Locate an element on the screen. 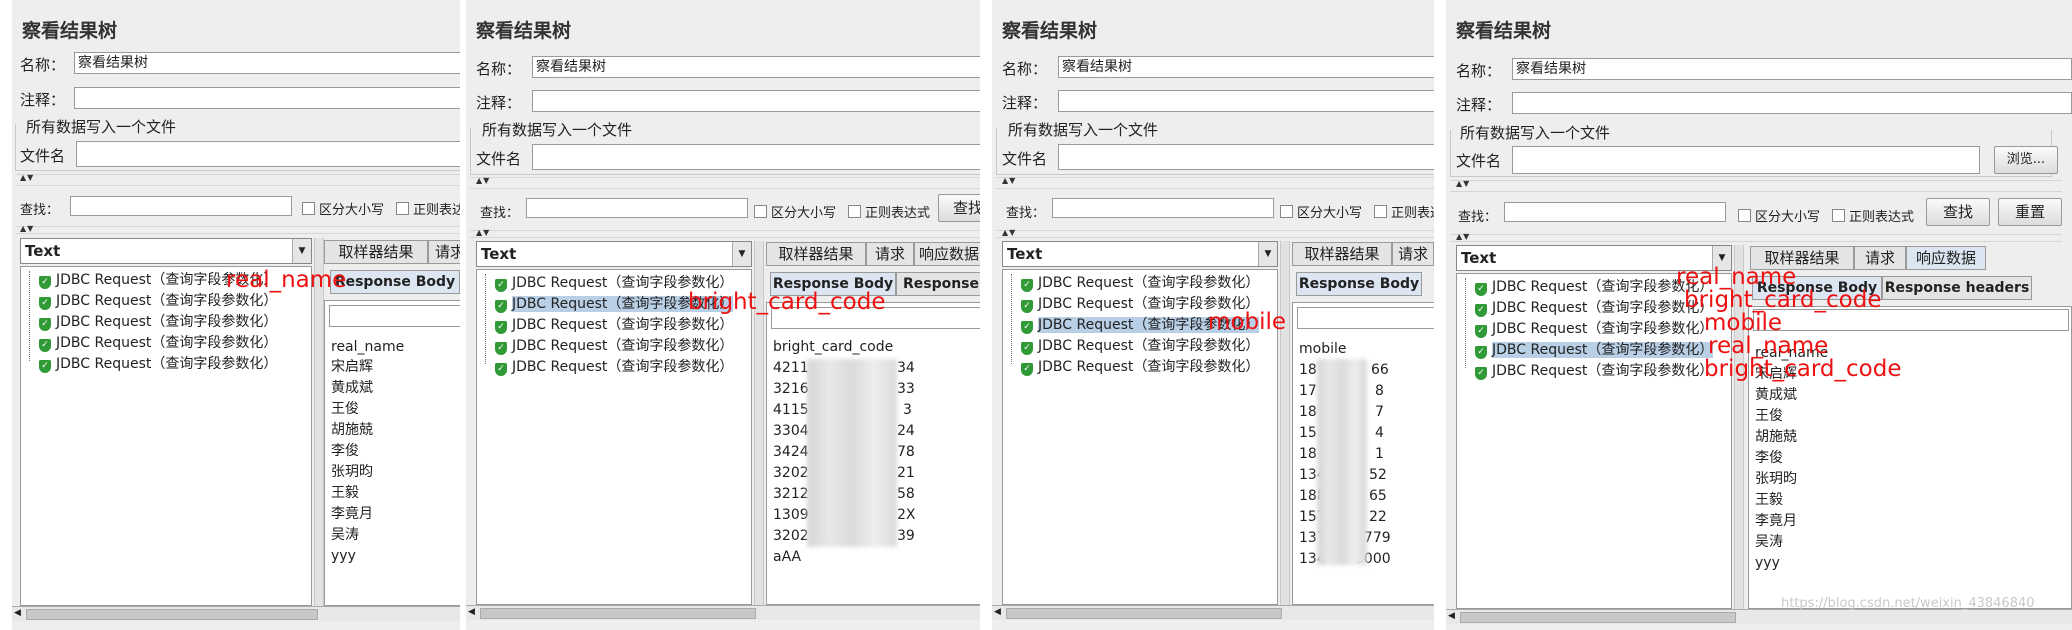 Image resolution: width=2072 pixels, height=630 pixels. reset-button: 重置 is located at coordinates (2030, 212).